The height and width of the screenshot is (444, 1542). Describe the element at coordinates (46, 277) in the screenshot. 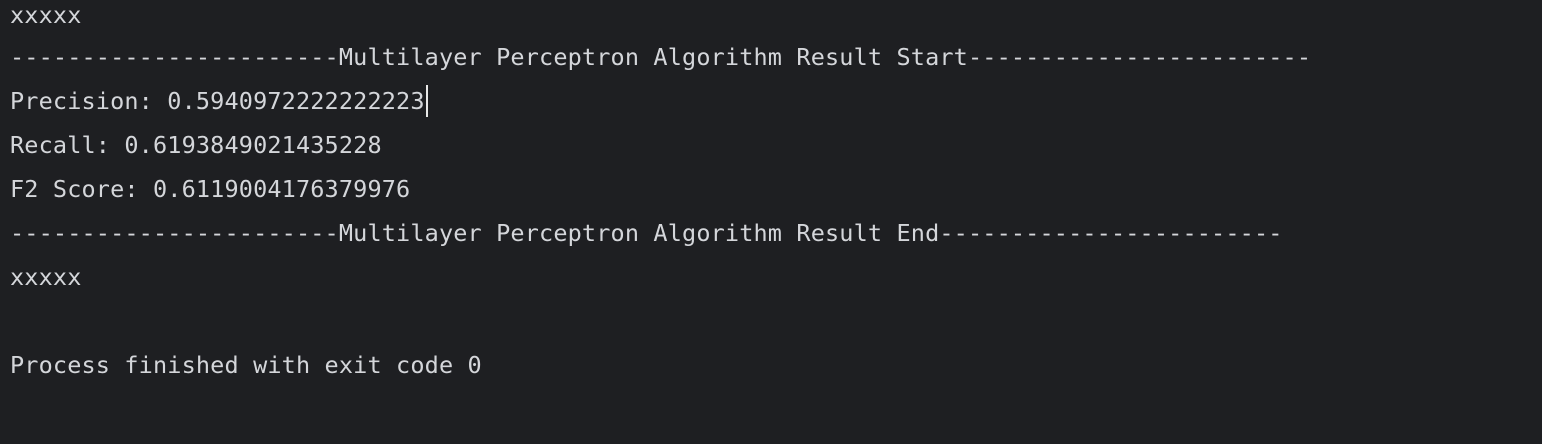

I see `output-line-xxxxx-bottom: xxxxx` at that location.